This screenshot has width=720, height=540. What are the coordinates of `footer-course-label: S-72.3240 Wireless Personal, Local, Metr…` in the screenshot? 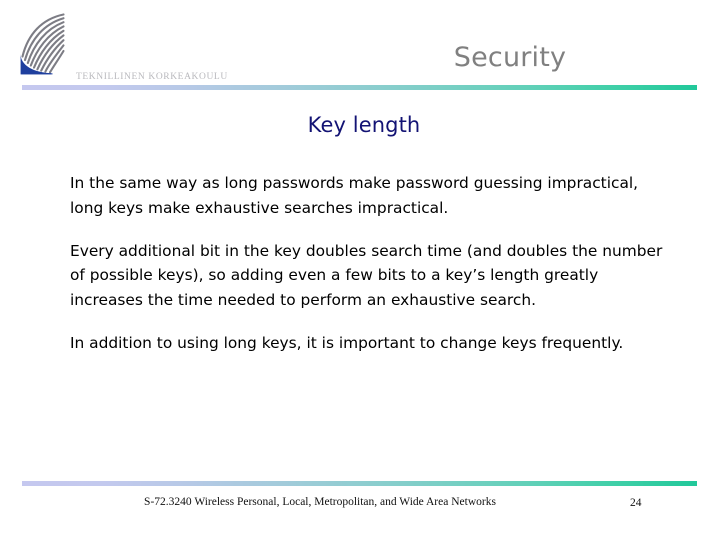 It's located at (320, 502).